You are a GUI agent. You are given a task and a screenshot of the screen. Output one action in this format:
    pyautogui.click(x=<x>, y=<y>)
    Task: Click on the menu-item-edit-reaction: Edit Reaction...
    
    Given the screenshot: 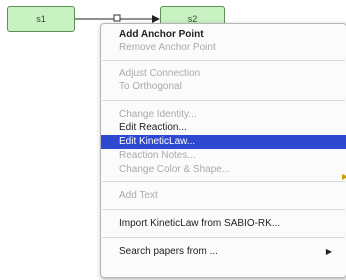 What is the action you would take?
    pyautogui.click(x=223, y=128)
    